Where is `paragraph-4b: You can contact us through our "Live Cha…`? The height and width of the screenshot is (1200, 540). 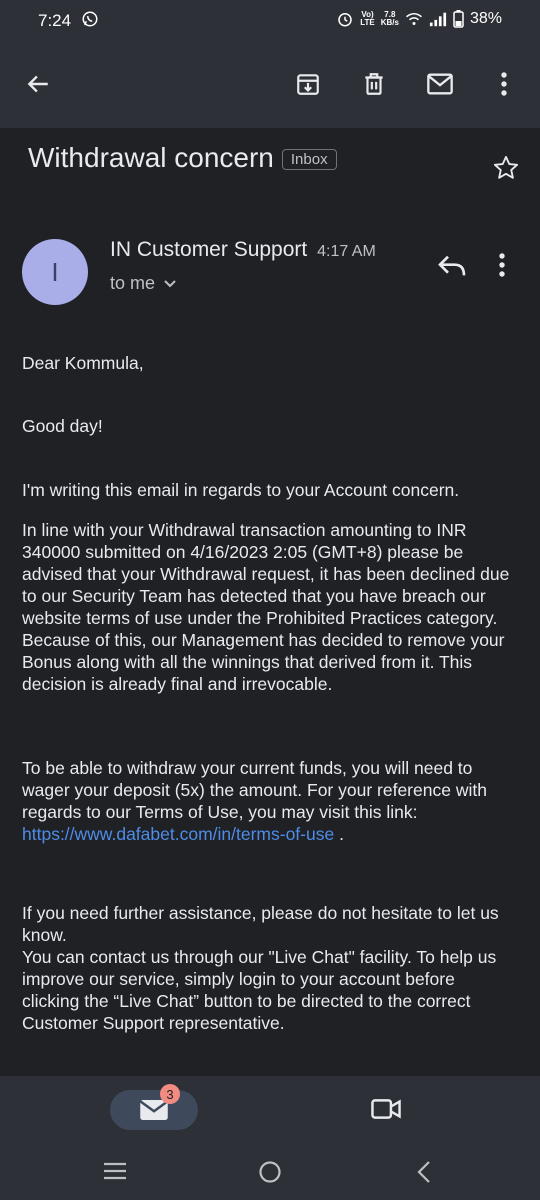 paragraph-4b: You can contact us through our "Live Cha… is located at coordinates (259, 990).